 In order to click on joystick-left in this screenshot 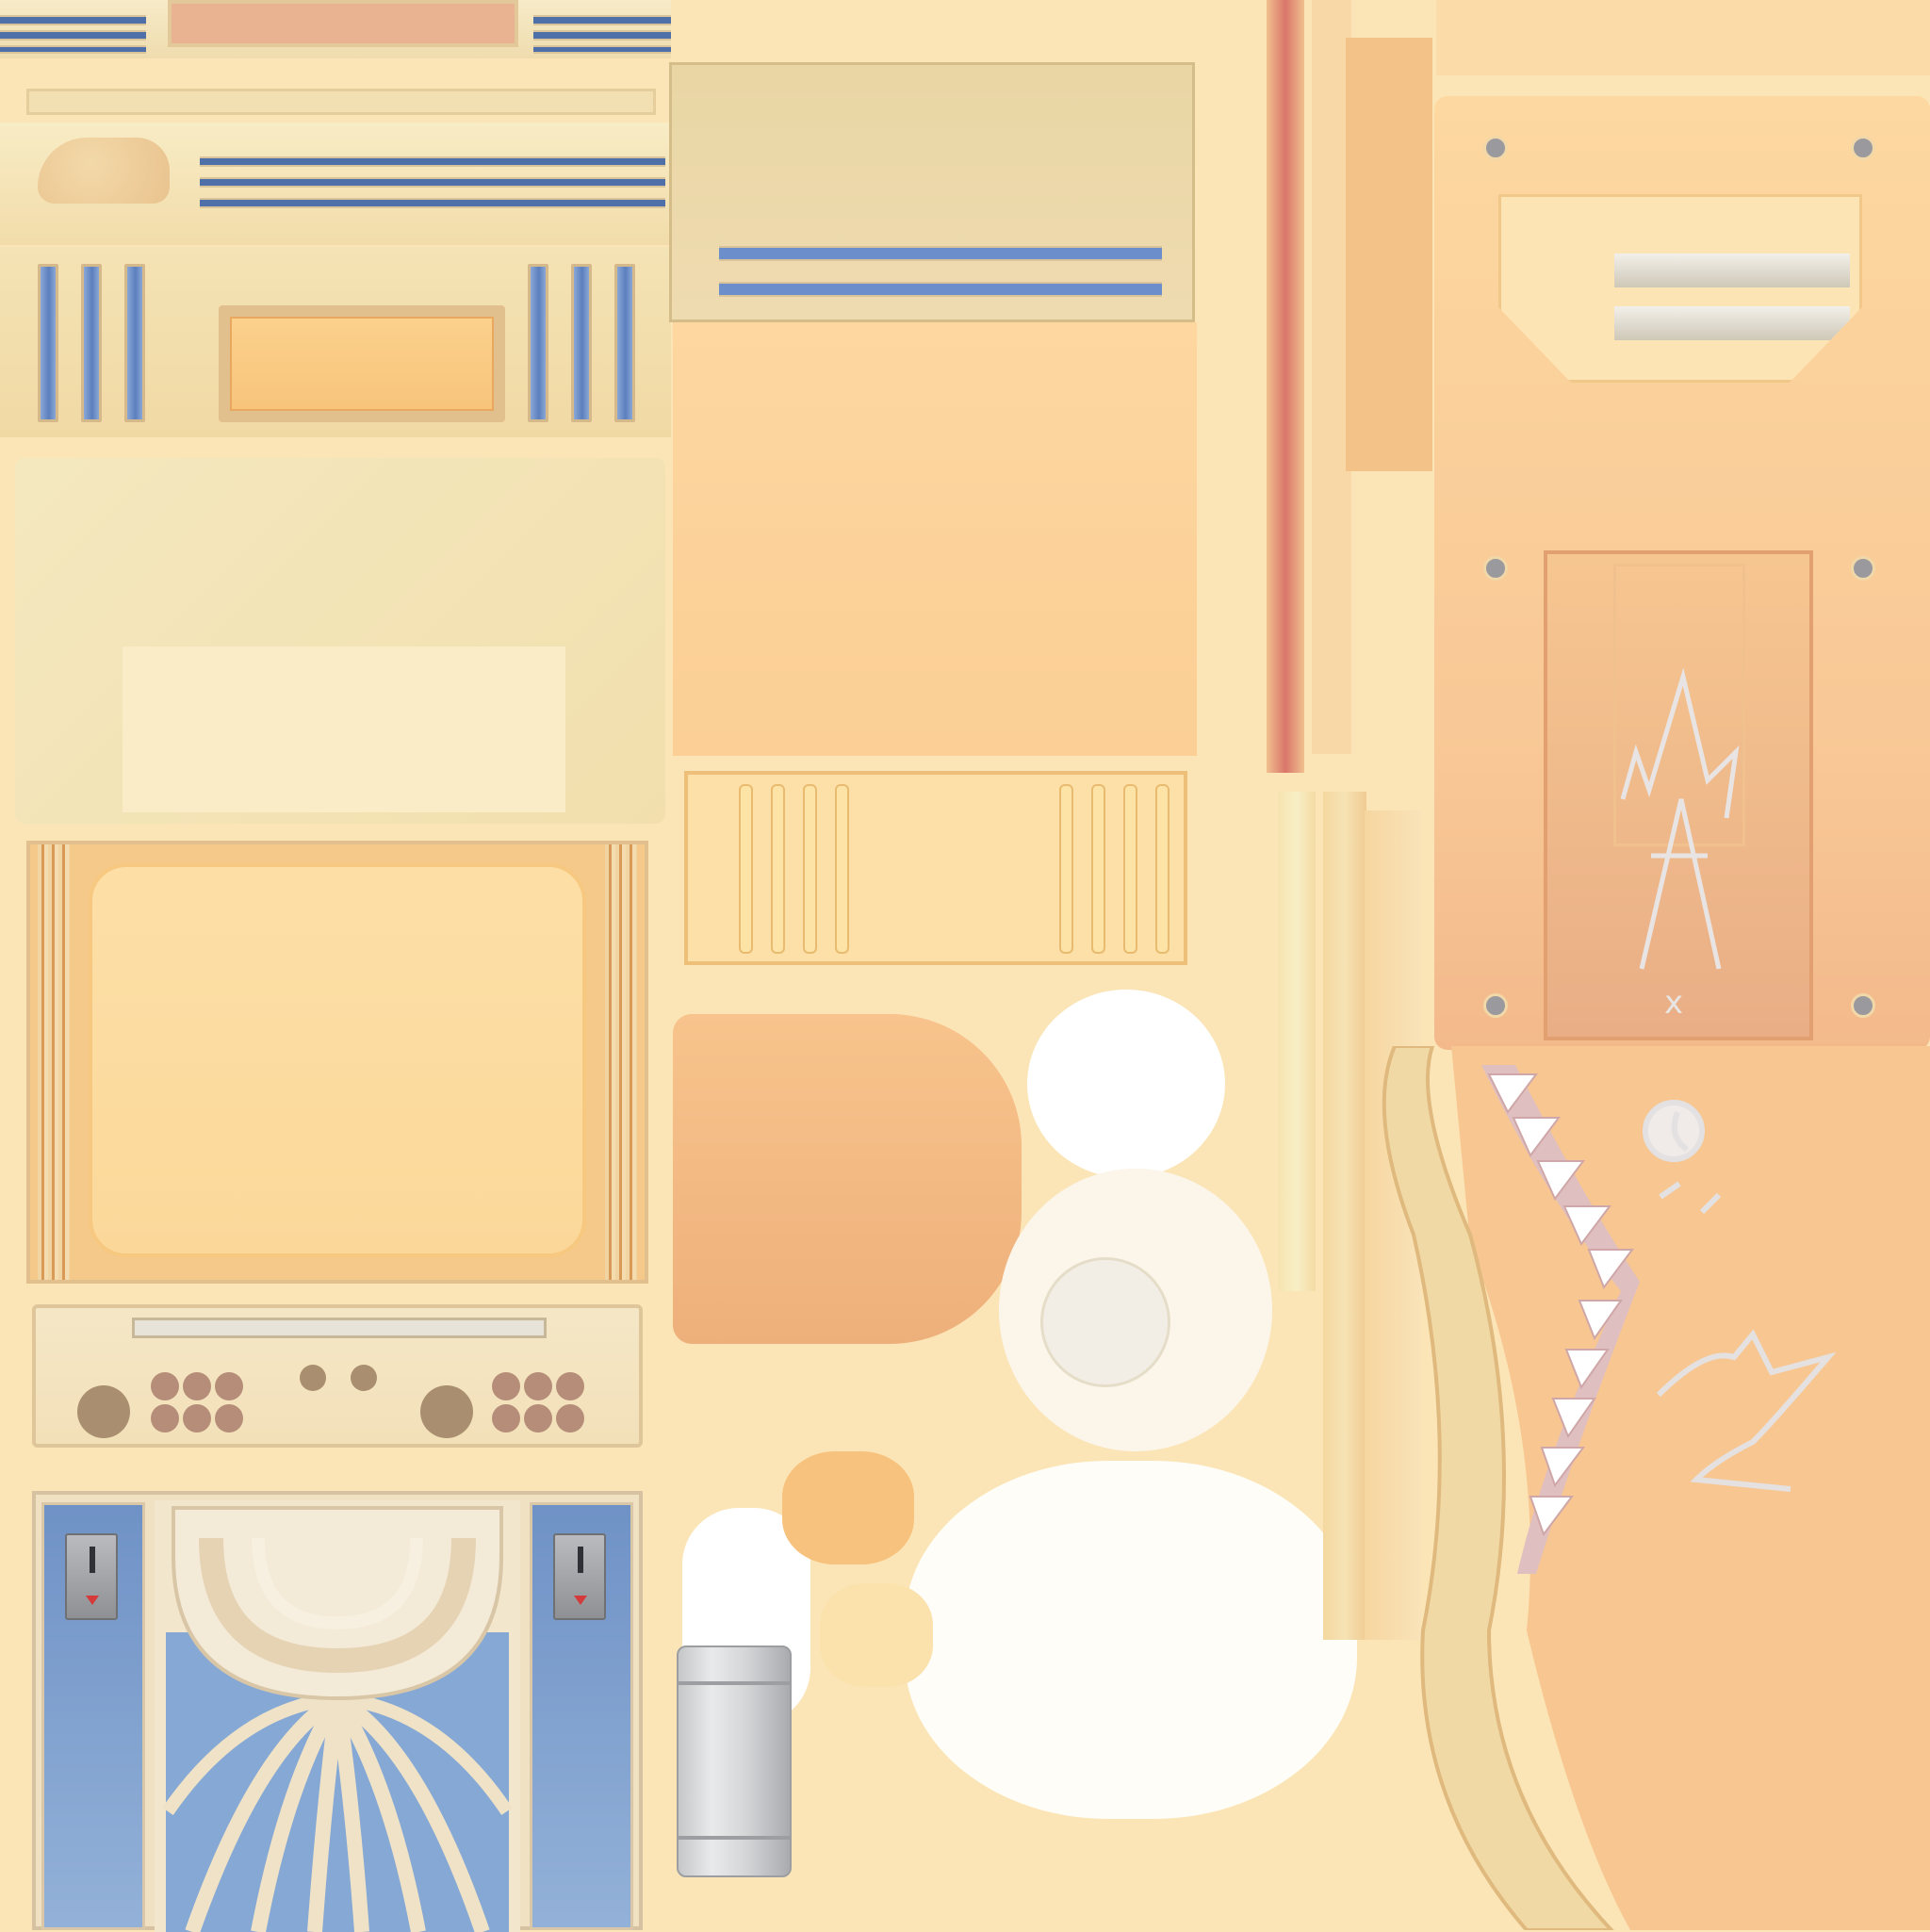, I will do `click(103, 1411)`.